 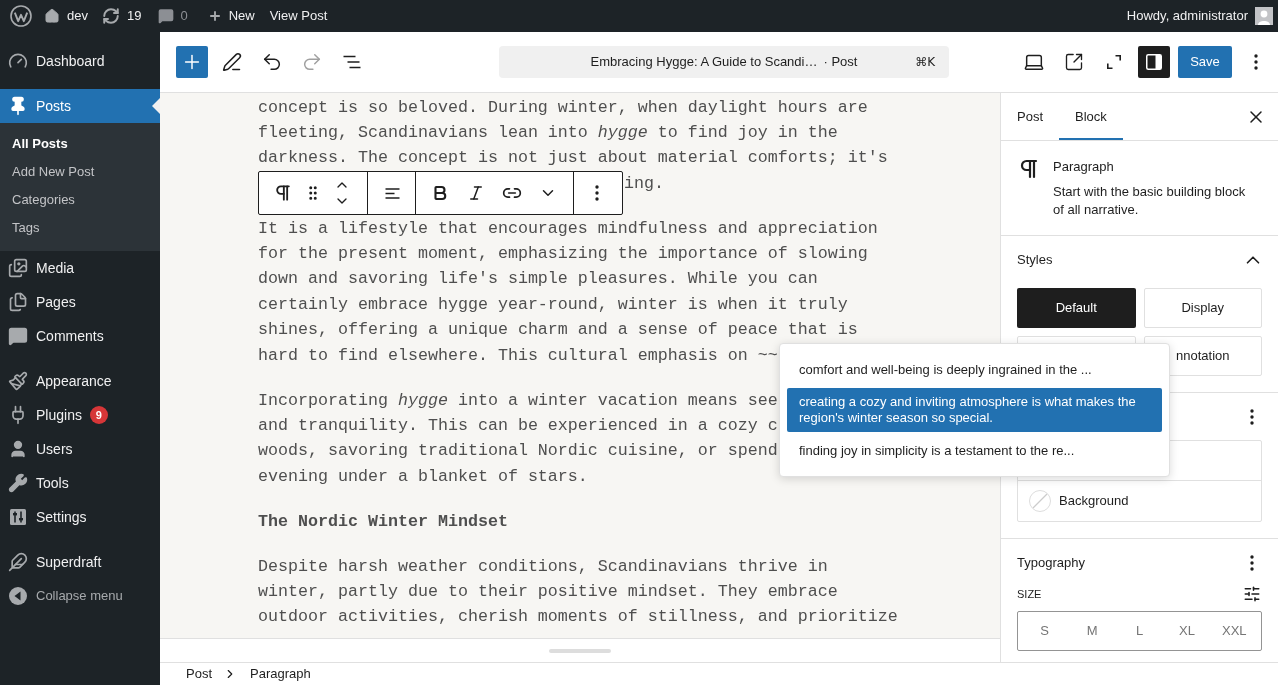 I want to click on settings-toggle-button, so click(x=1154, y=62).